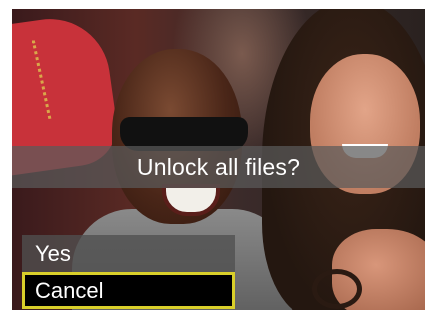 This screenshot has width=435, height=316. Describe the element at coordinates (337, 289) in the screenshot. I see `photo-bracelet` at that location.